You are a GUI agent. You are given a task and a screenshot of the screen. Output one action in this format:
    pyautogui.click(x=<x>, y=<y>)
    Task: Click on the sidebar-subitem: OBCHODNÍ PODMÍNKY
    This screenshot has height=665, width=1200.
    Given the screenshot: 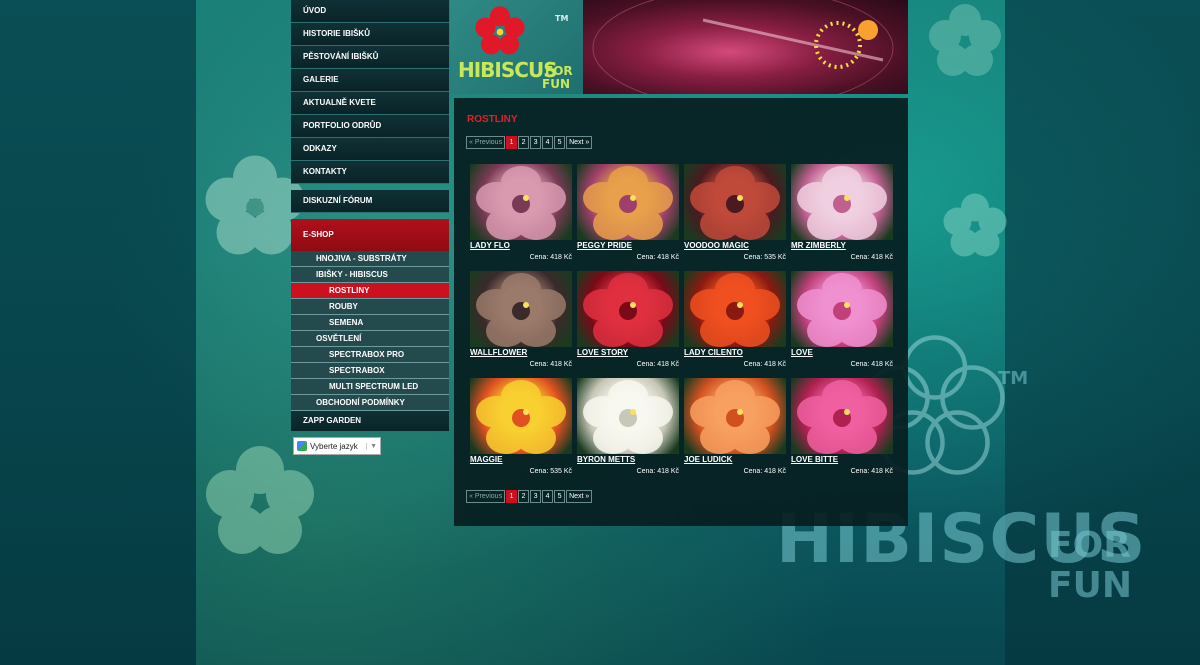 What is the action you would take?
    pyautogui.click(x=370, y=403)
    